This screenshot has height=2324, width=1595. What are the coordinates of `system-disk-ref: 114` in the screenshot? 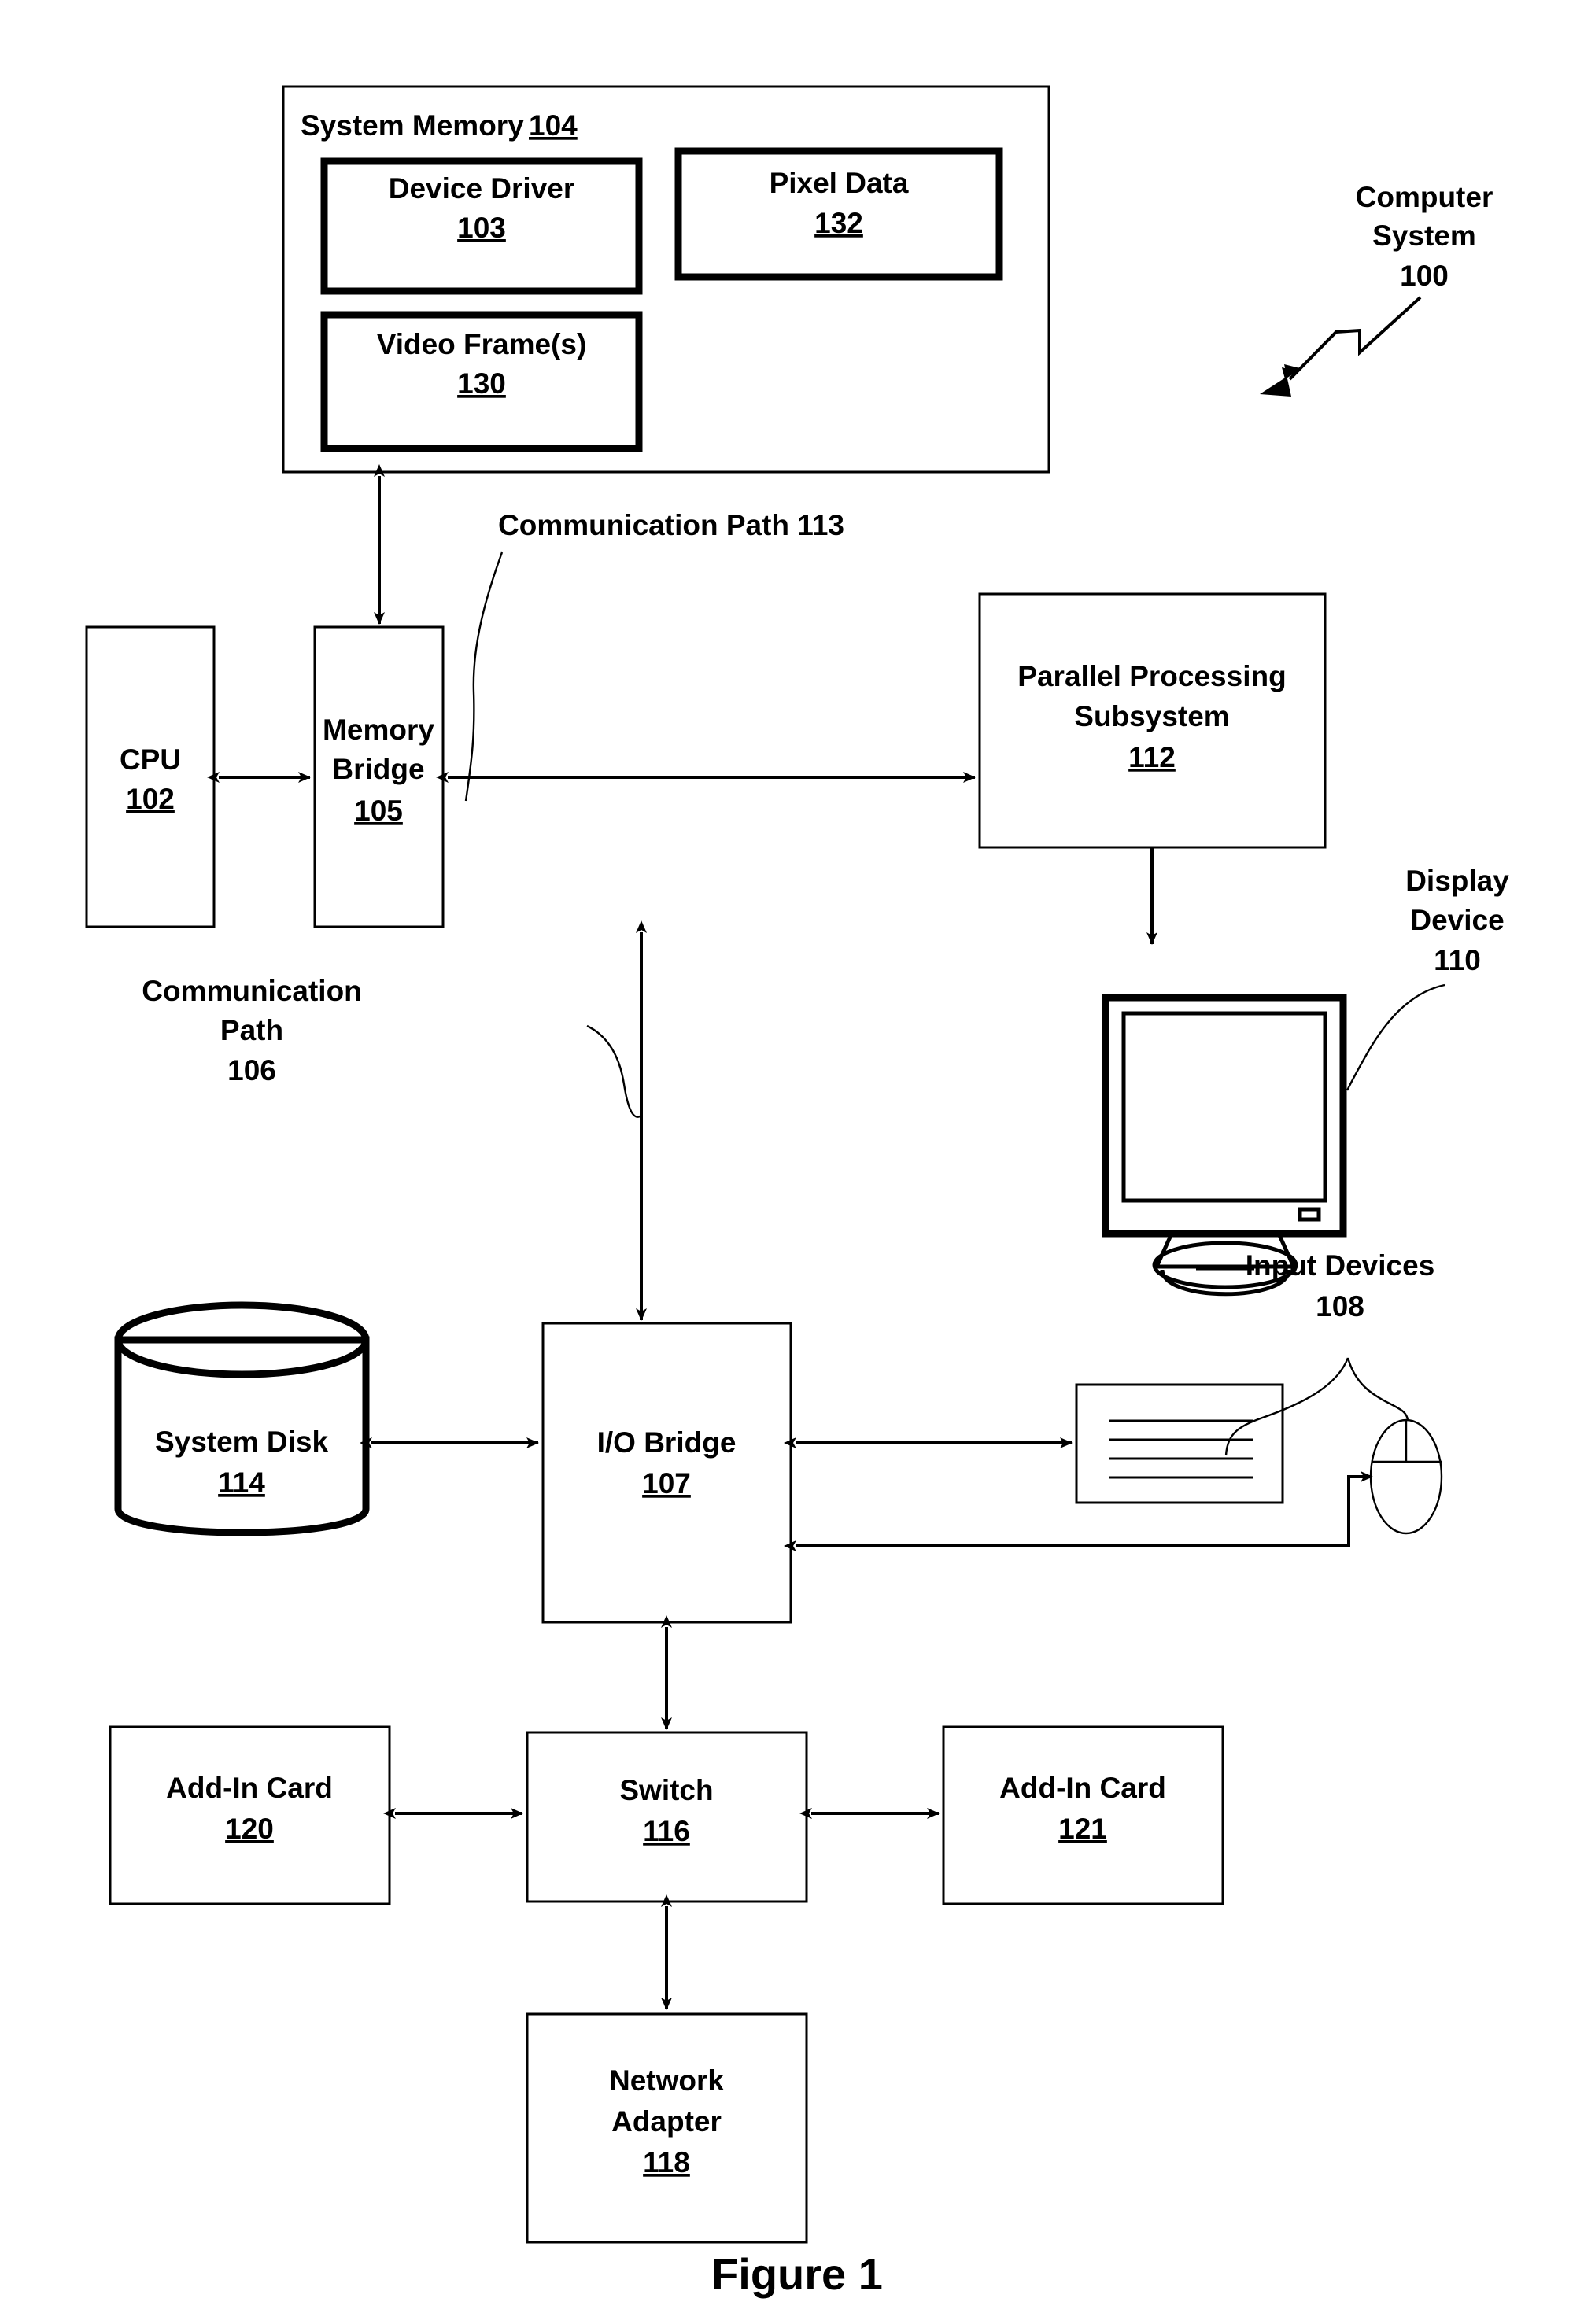 It's located at (241, 1482).